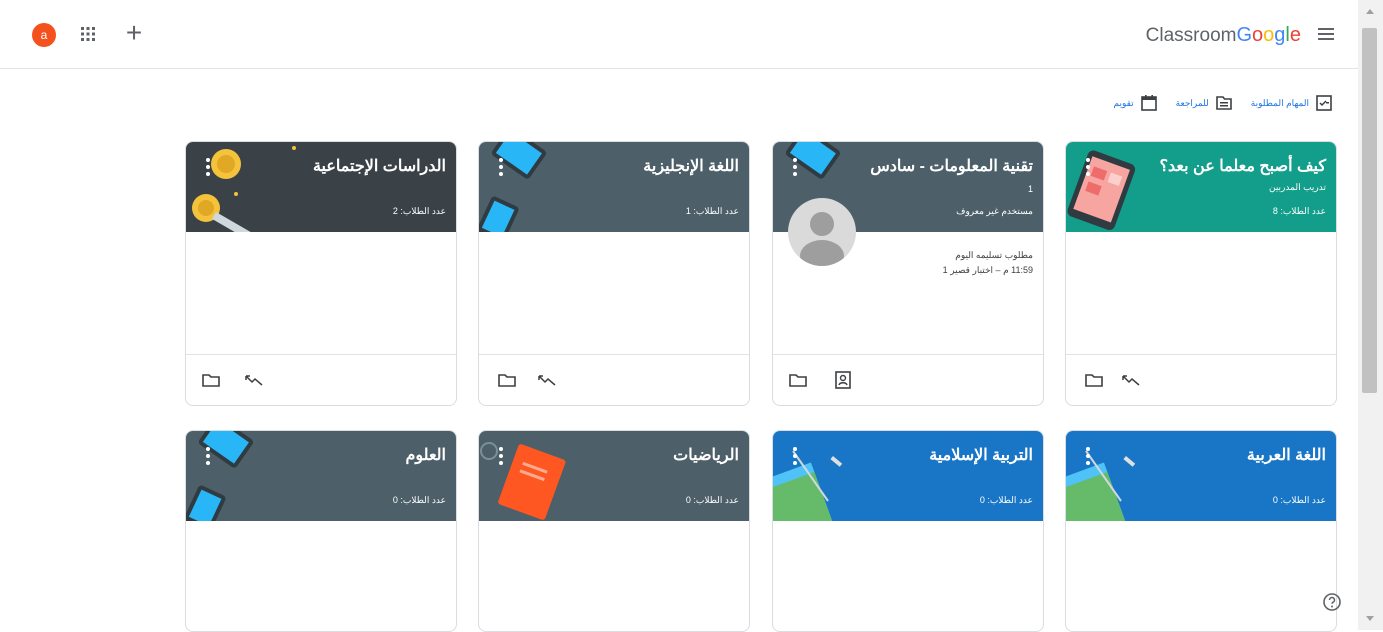 The height and width of the screenshot is (632, 1383). Describe the element at coordinates (523, 481) in the screenshot. I see `notebook-illustration` at that location.